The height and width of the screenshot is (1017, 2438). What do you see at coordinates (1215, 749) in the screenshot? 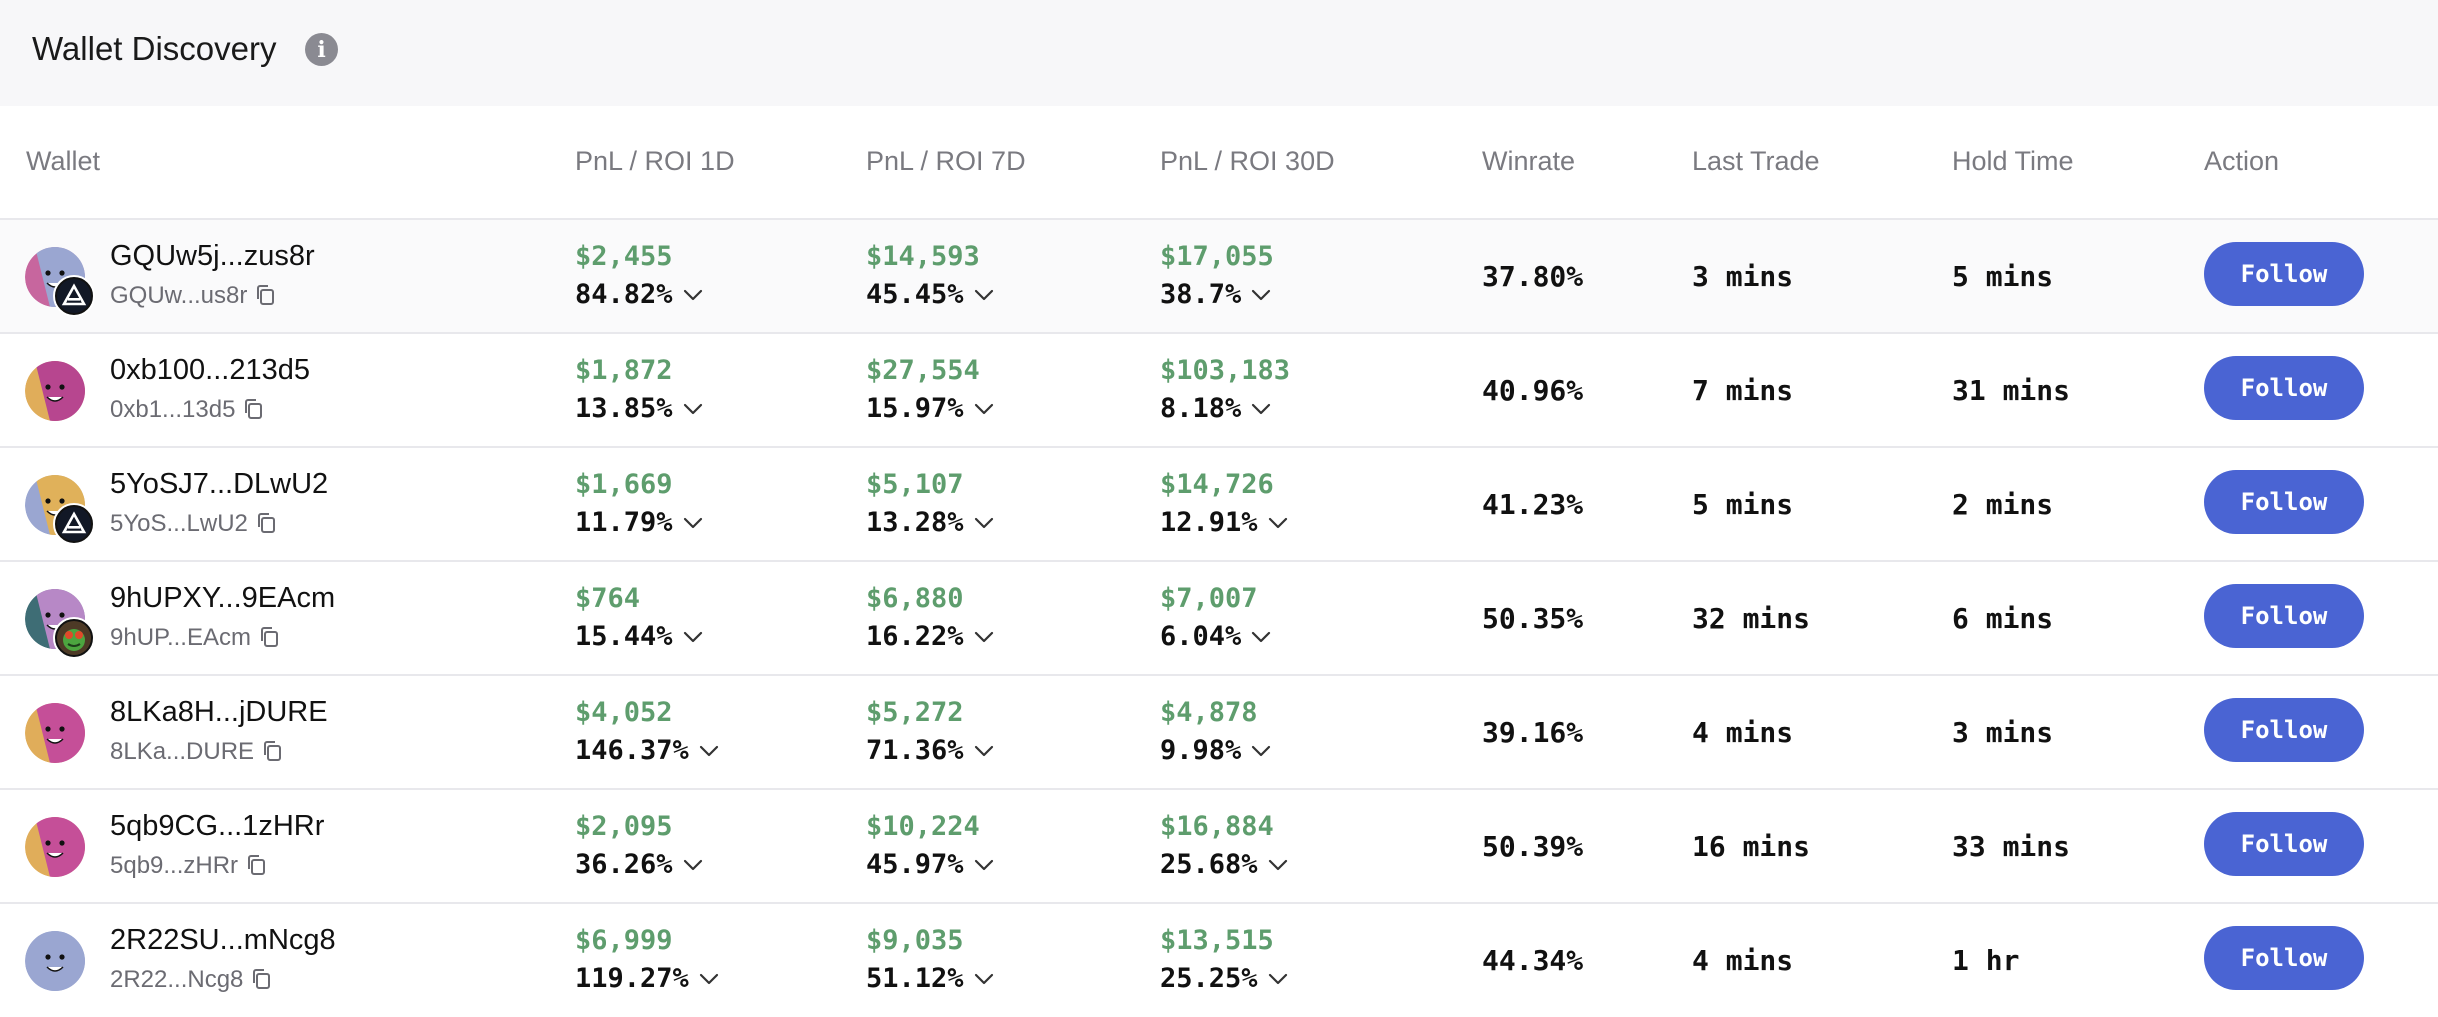
I see `roi-30d-value: 9.98%` at bounding box center [1215, 749].